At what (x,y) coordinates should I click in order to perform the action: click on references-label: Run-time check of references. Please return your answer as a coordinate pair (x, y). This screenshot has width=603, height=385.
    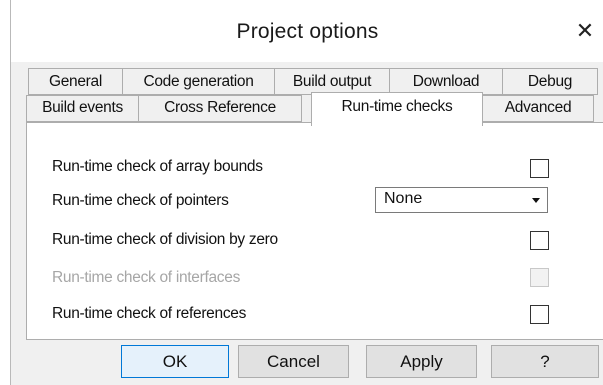
    Looking at the image, I should click on (149, 313).